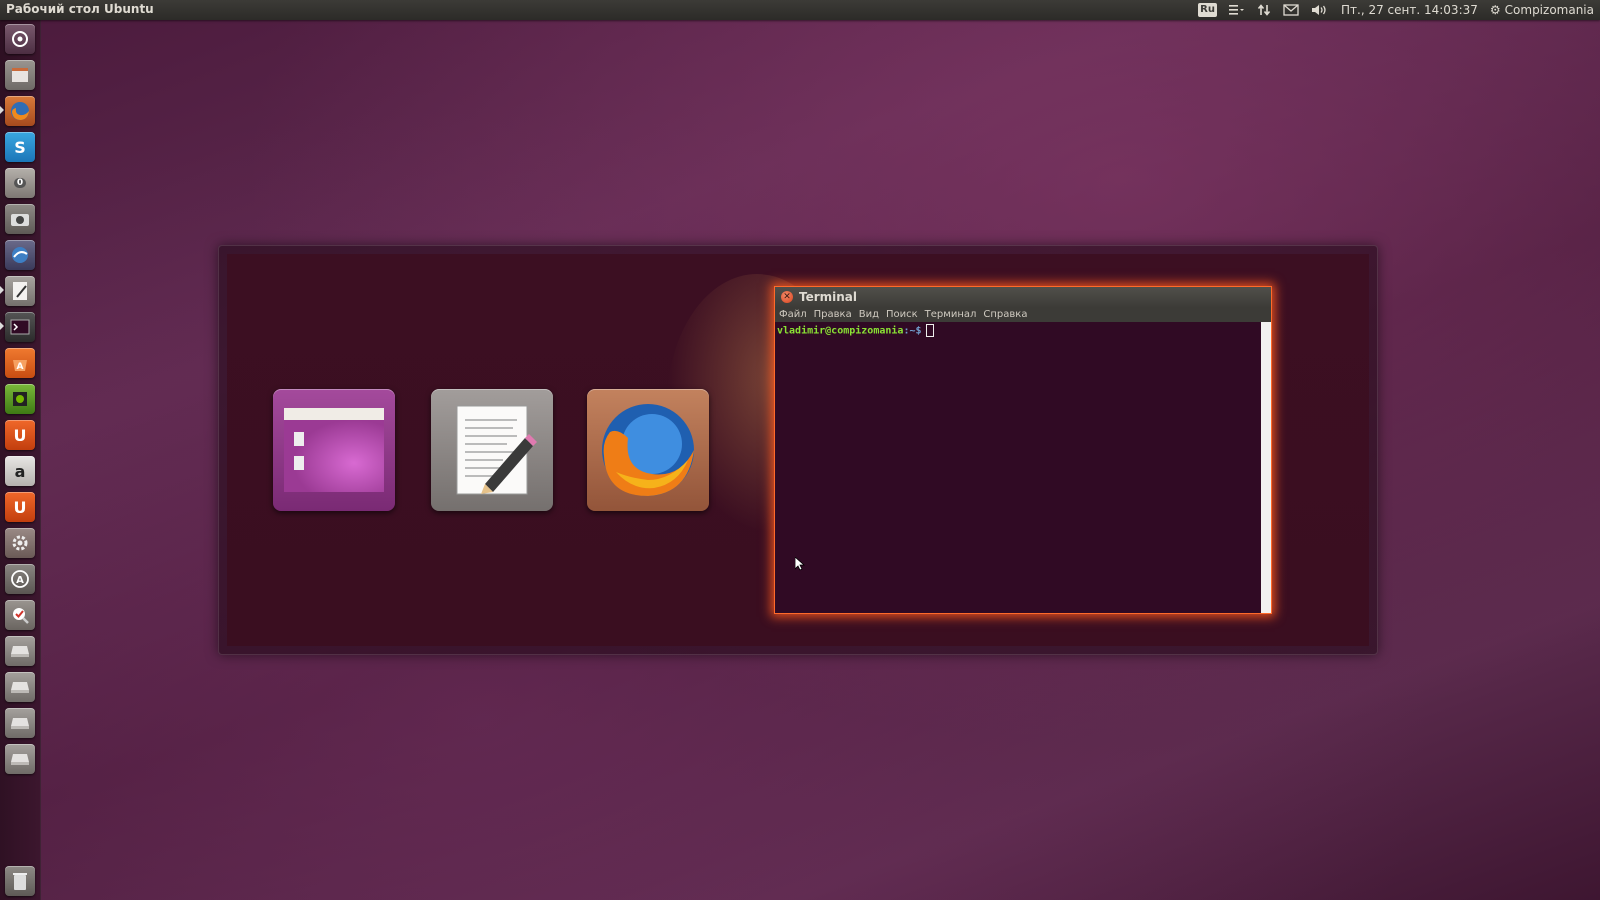  I want to click on switcher-tile-file-manager, so click(334, 450).